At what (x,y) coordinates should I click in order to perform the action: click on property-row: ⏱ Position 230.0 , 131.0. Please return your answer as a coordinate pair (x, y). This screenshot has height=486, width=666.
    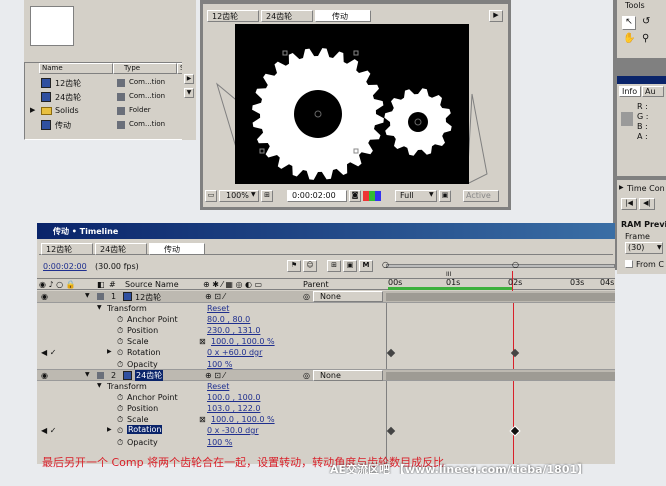
    Looking at the image, I should click on (211, 330).